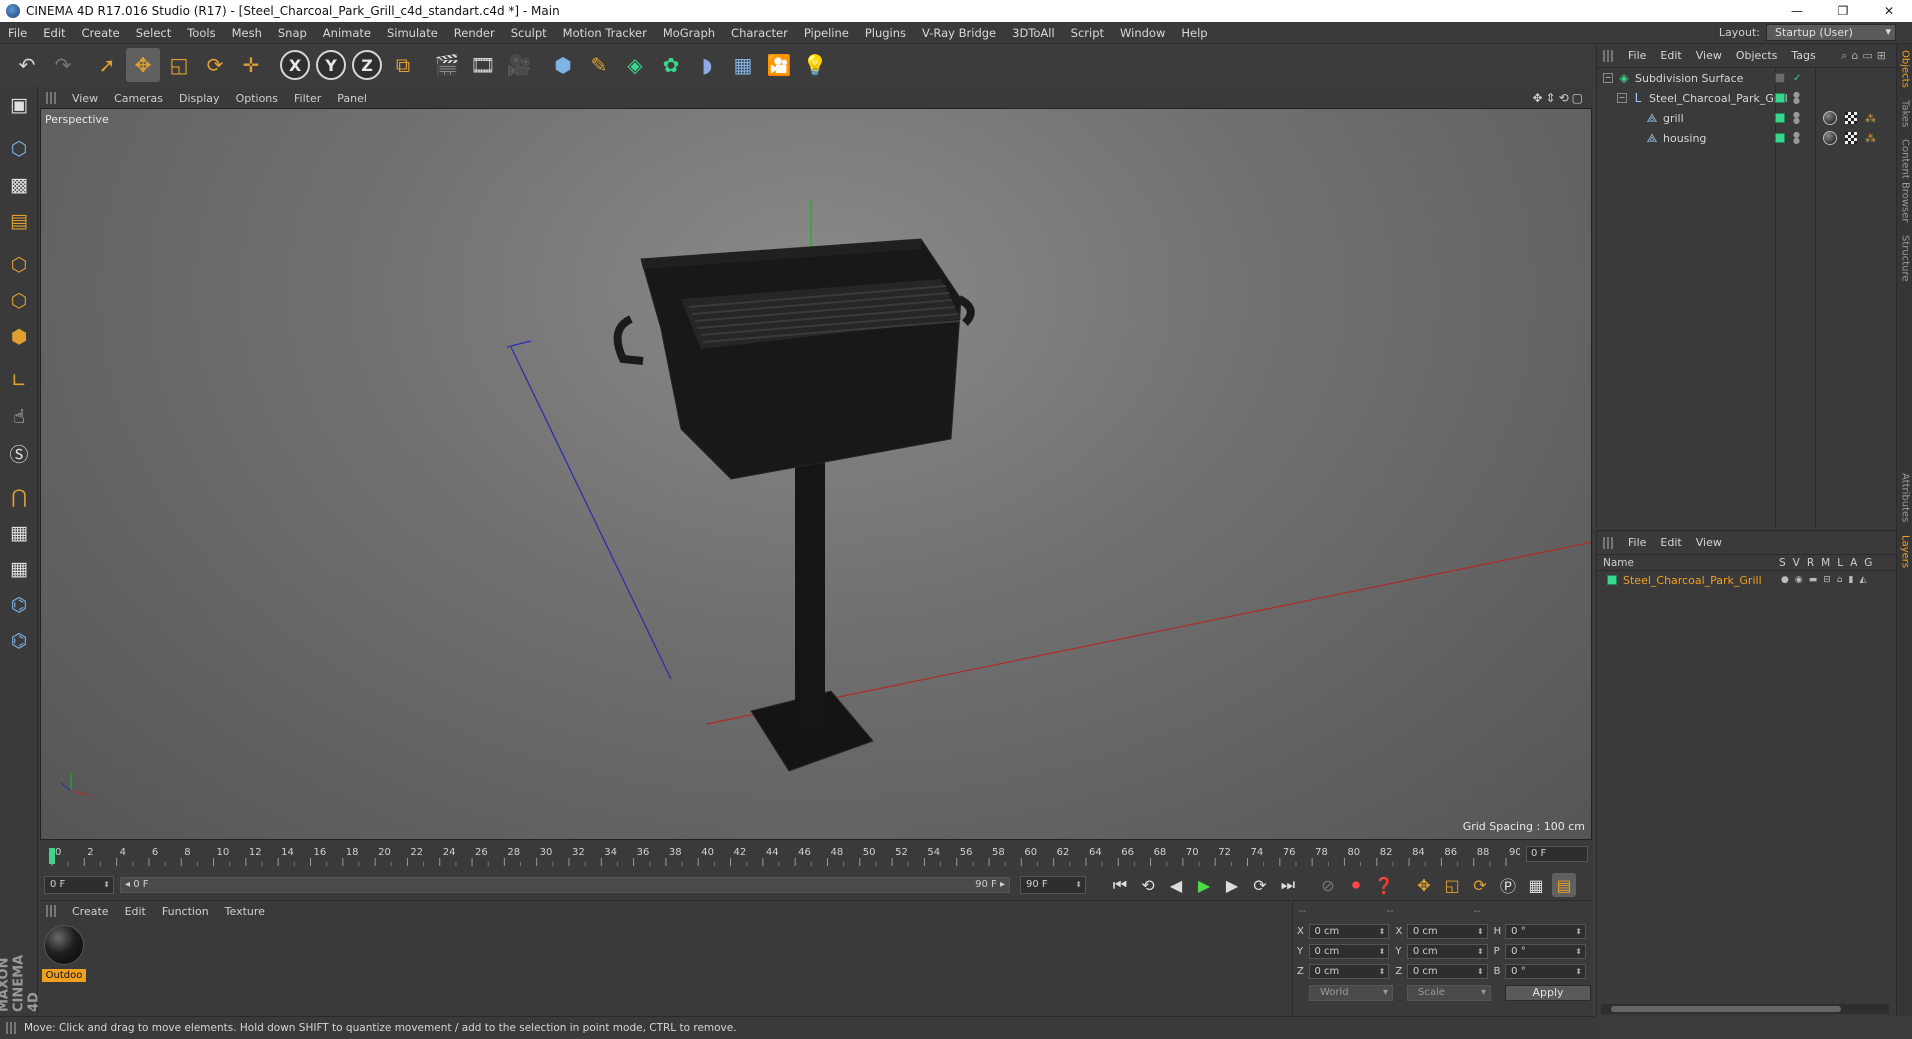 The image size is (1912, 1039). I want to click on menu-window: Window, so click(1142, 33).